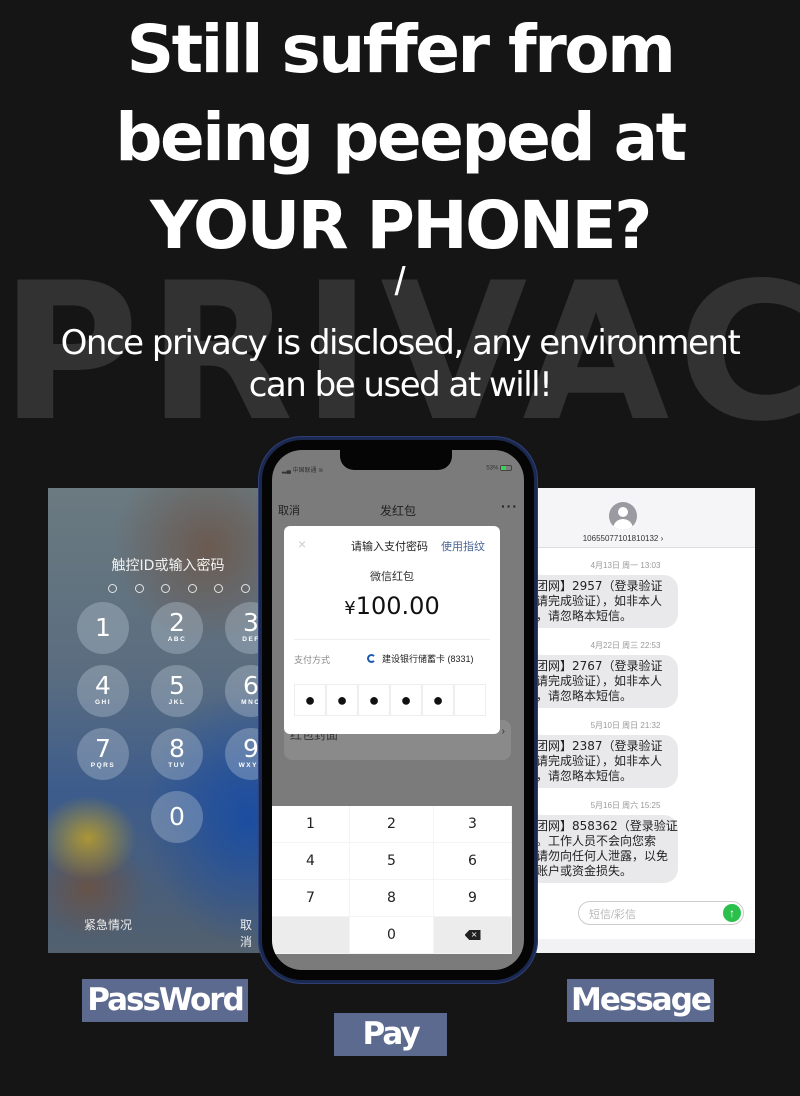 This screenshot has height=1096, width=800. Describe the element at coordinates (392, 861) in the screenshot. I see `keypad-key-5: 5` at that location.